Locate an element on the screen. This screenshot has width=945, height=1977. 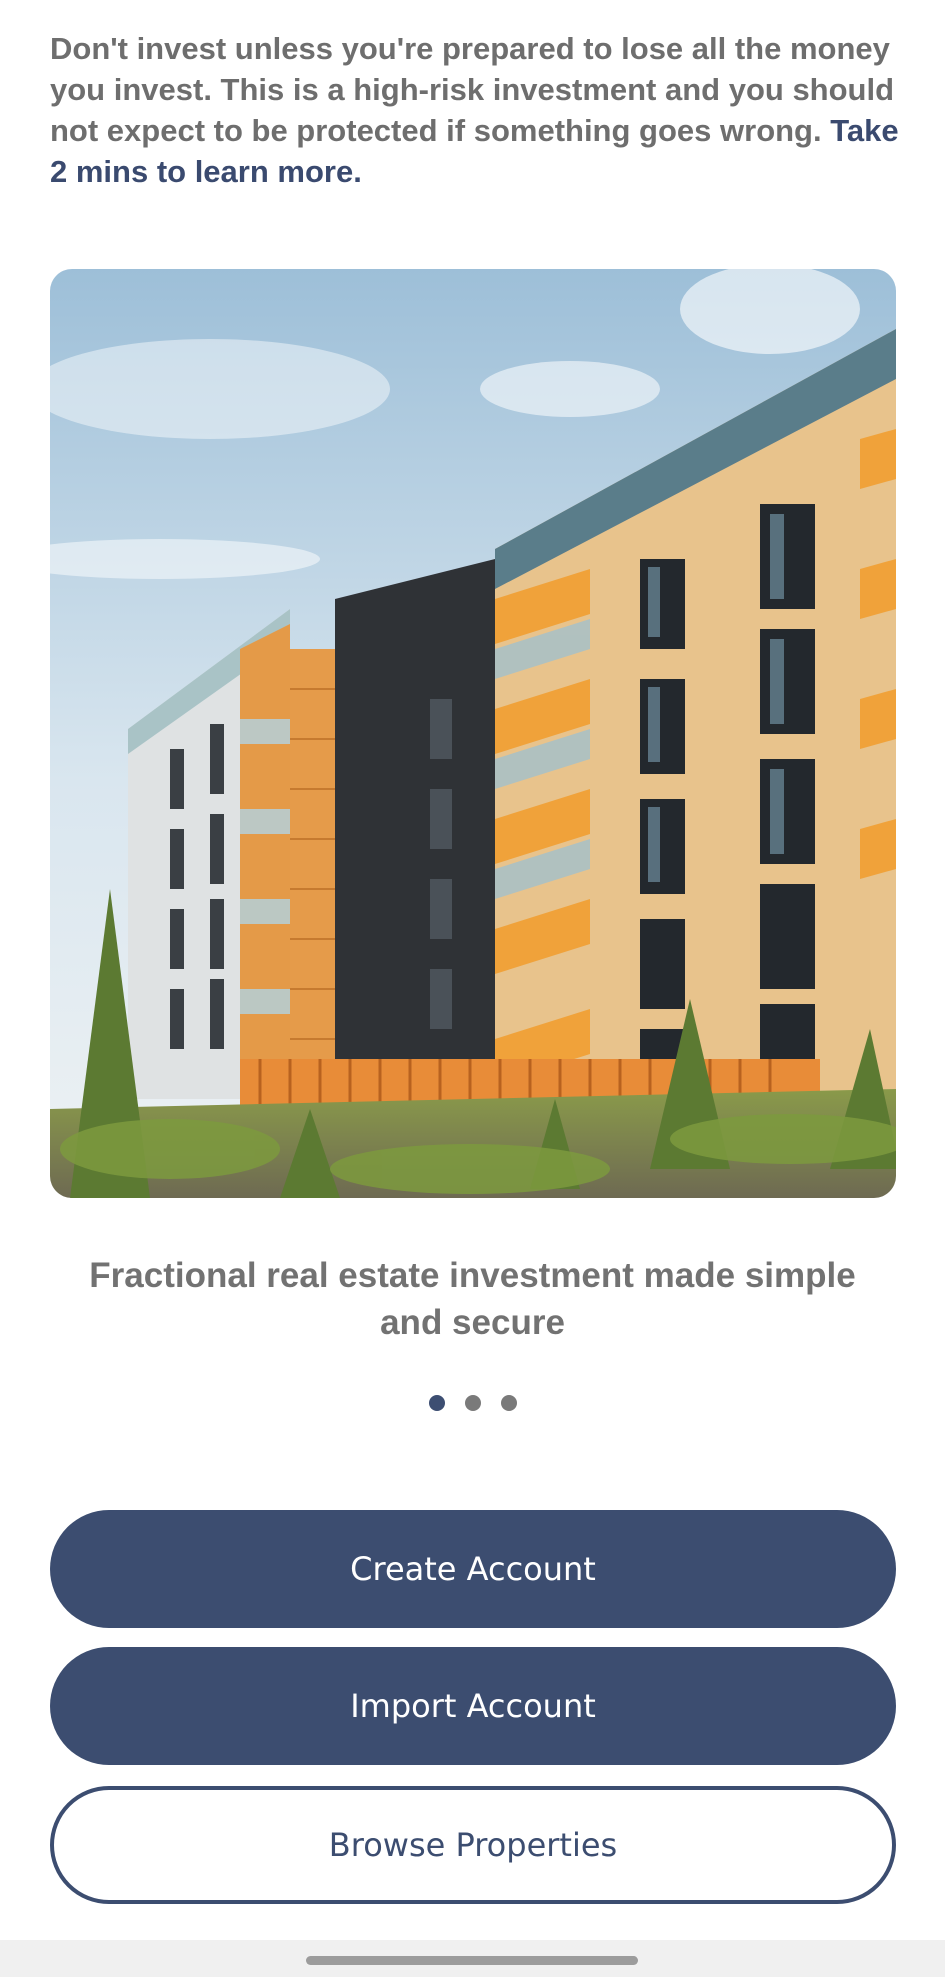
system-navigation-bar is located at coordinates (472, 1958).